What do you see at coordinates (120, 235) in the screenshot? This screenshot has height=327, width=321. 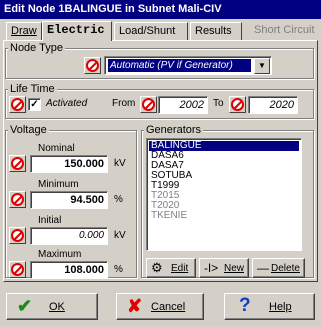 I see `initial-unit: kV` at bounding box center [120, 235].